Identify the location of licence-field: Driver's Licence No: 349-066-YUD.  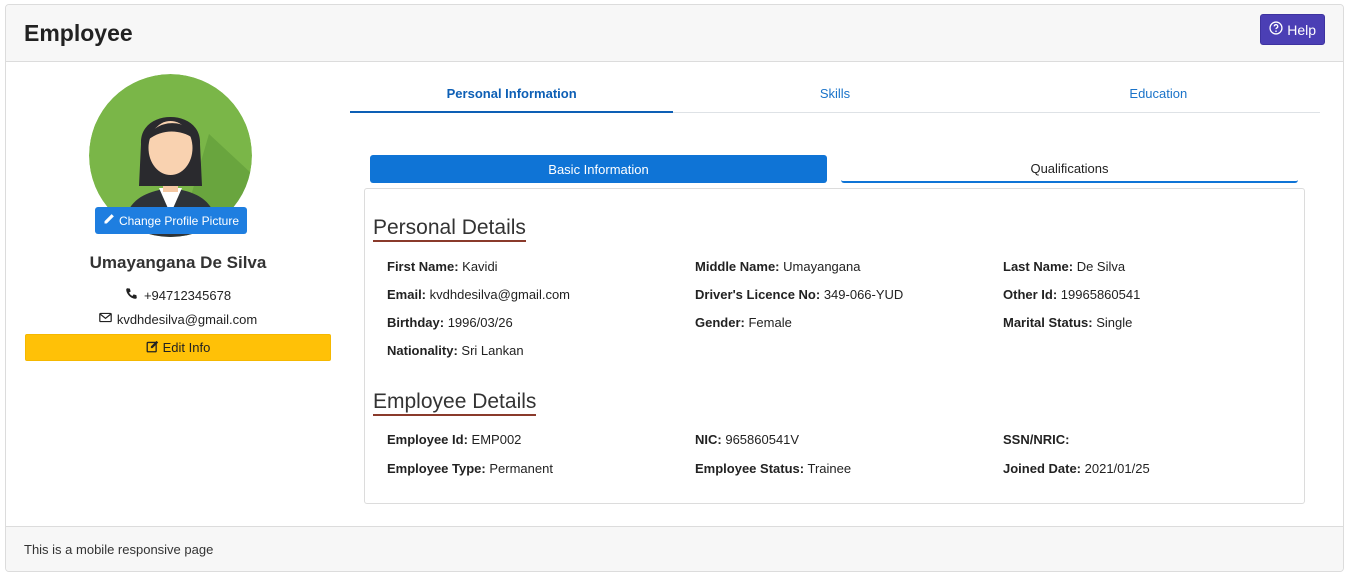
(799, 294).